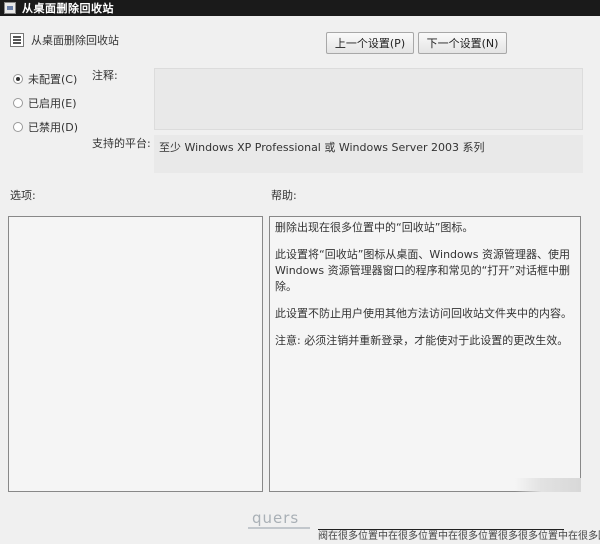 The height and width of the screenshot is (544, 600). What do you see at coordinates (459, 536) in the screenshot?
I see `watermark-strip: 阀在很多位置中在很多位置中在很多位置很多很多位置中在很多回收站` at bounding box center [459, 536].